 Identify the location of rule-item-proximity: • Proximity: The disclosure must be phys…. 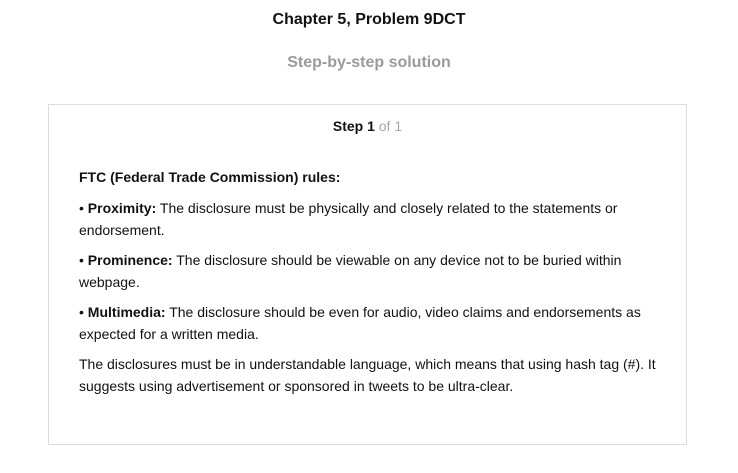
(370, 219).